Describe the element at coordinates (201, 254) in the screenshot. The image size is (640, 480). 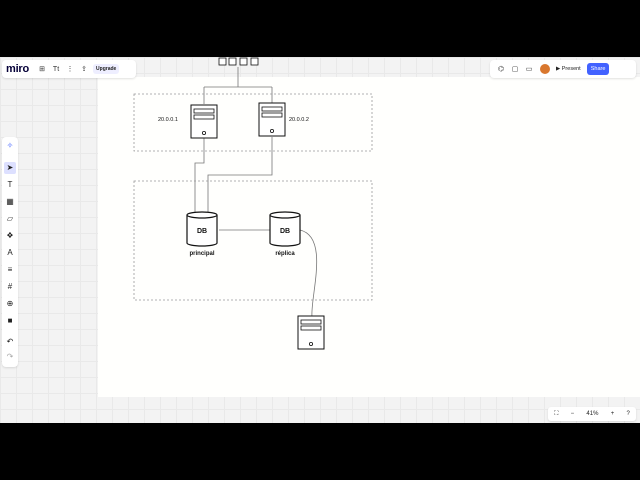
I see `db-primary-label: principal` at that location.